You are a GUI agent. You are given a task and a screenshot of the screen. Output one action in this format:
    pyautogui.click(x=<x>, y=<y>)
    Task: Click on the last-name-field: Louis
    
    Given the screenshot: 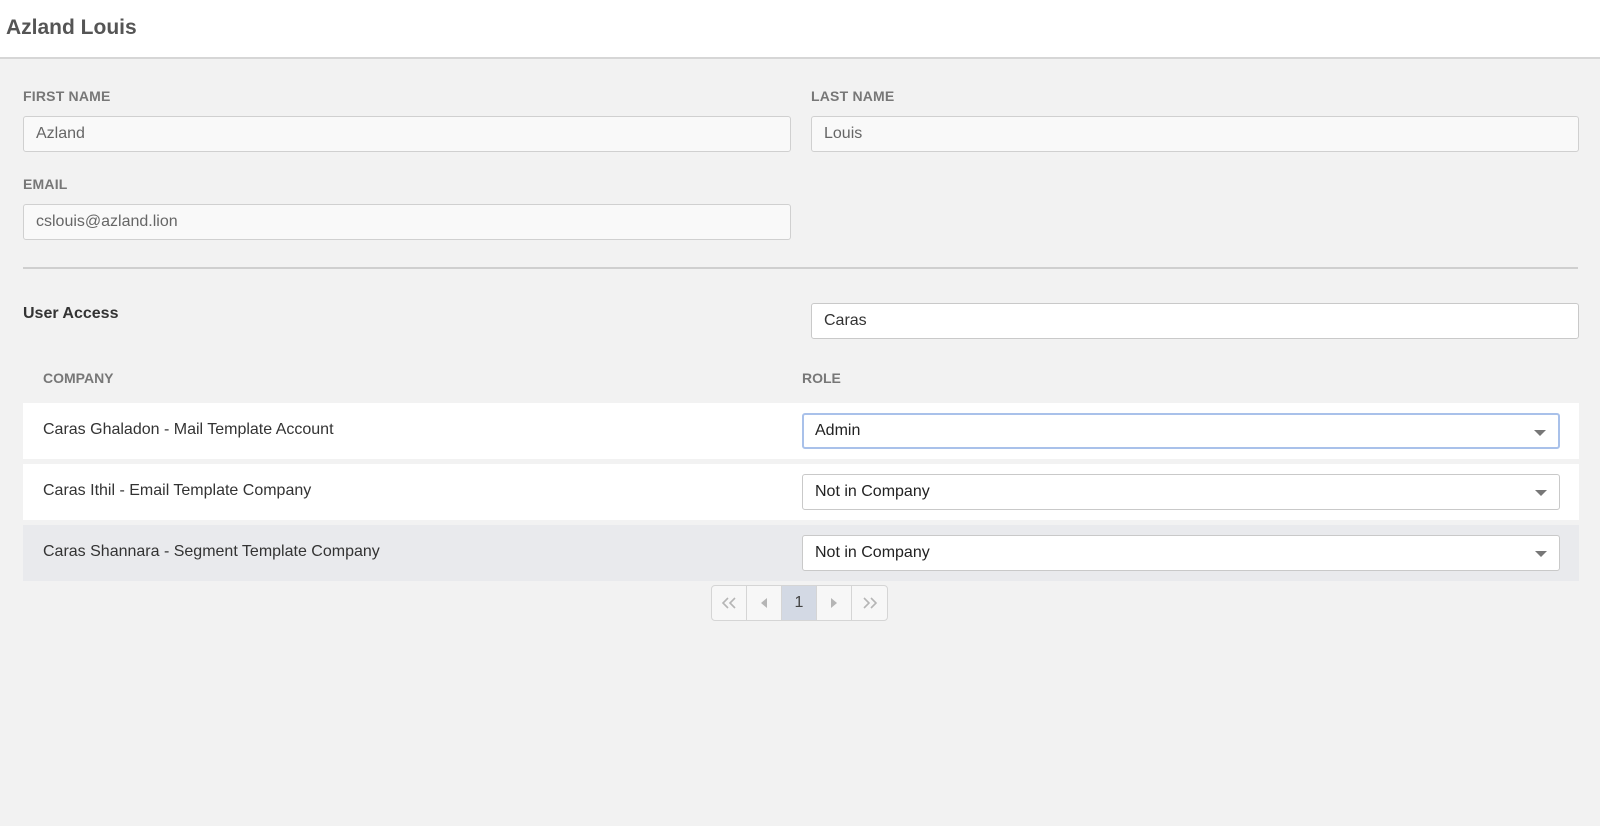 What is the action you would take?
    pyautogui.click(x=1195, y=134)
    